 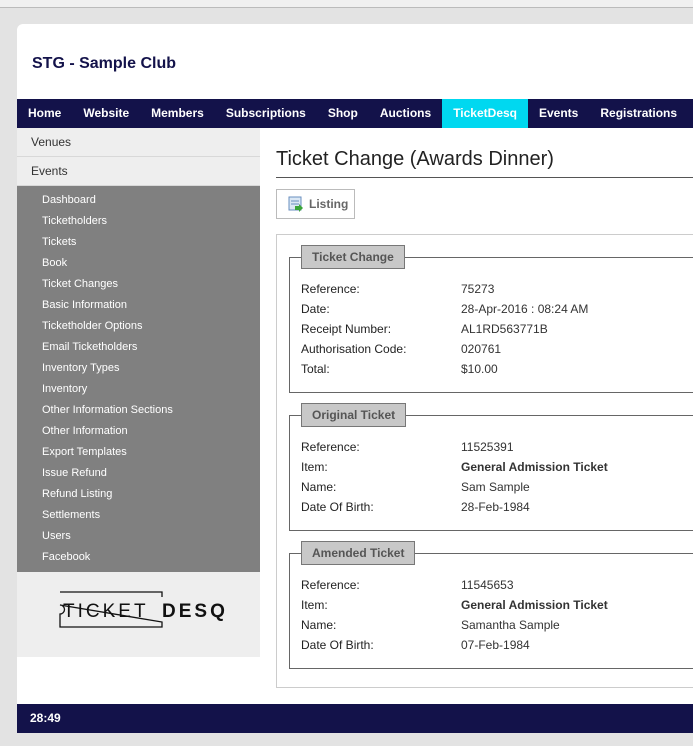 I want to click on detail-row: Reference: 11525391, so click(x=407, y=447).